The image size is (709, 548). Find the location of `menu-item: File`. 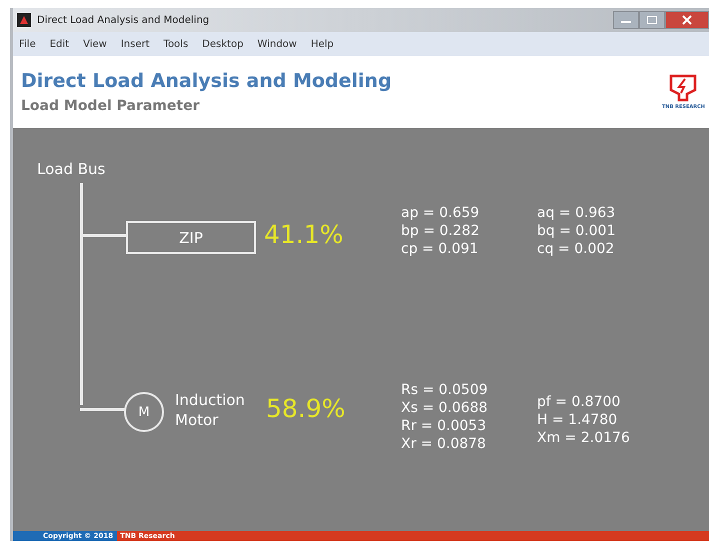

menu-item: File is located at coordinates (27, 44).